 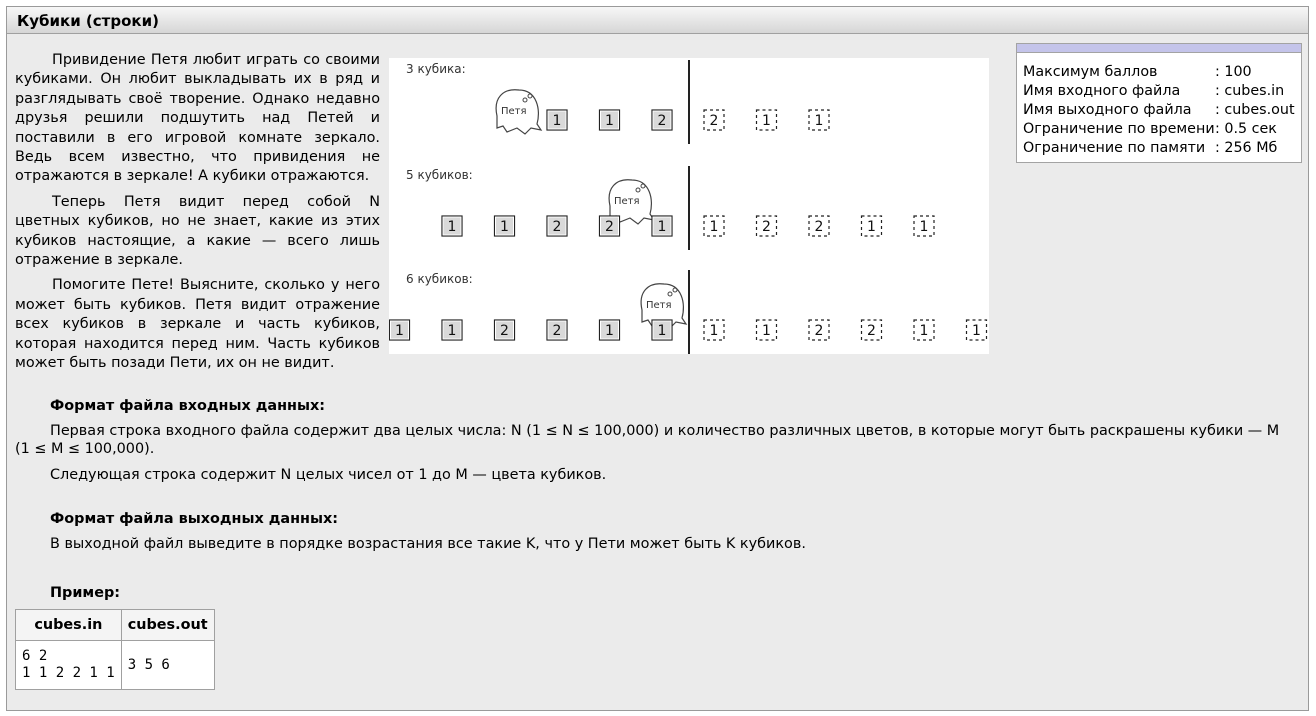 What do you see at coordinates (1255, 110) in the screenshot?
I see `limit-value: : cubes.out` at bounding box center [1255, 110].